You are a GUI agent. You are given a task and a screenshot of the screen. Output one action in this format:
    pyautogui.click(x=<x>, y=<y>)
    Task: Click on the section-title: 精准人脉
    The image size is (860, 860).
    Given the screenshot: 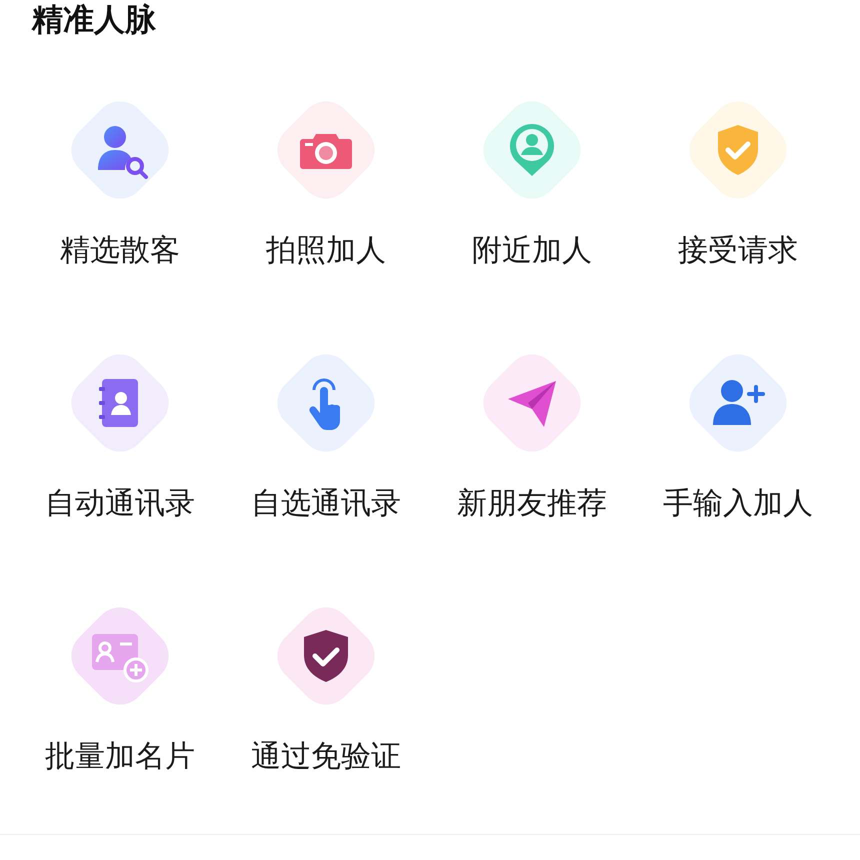 What is the action you would take?
    pyautogui.click(x=94, y=20)
    